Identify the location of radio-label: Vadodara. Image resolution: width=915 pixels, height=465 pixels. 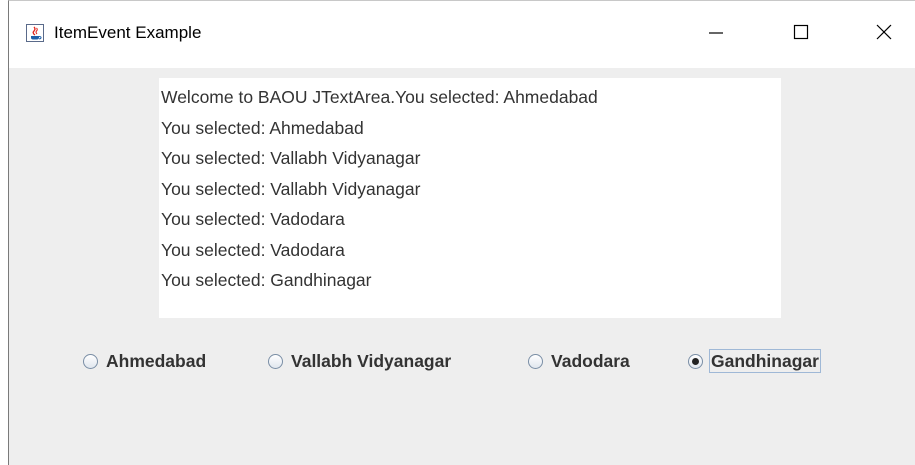
(590, 361).